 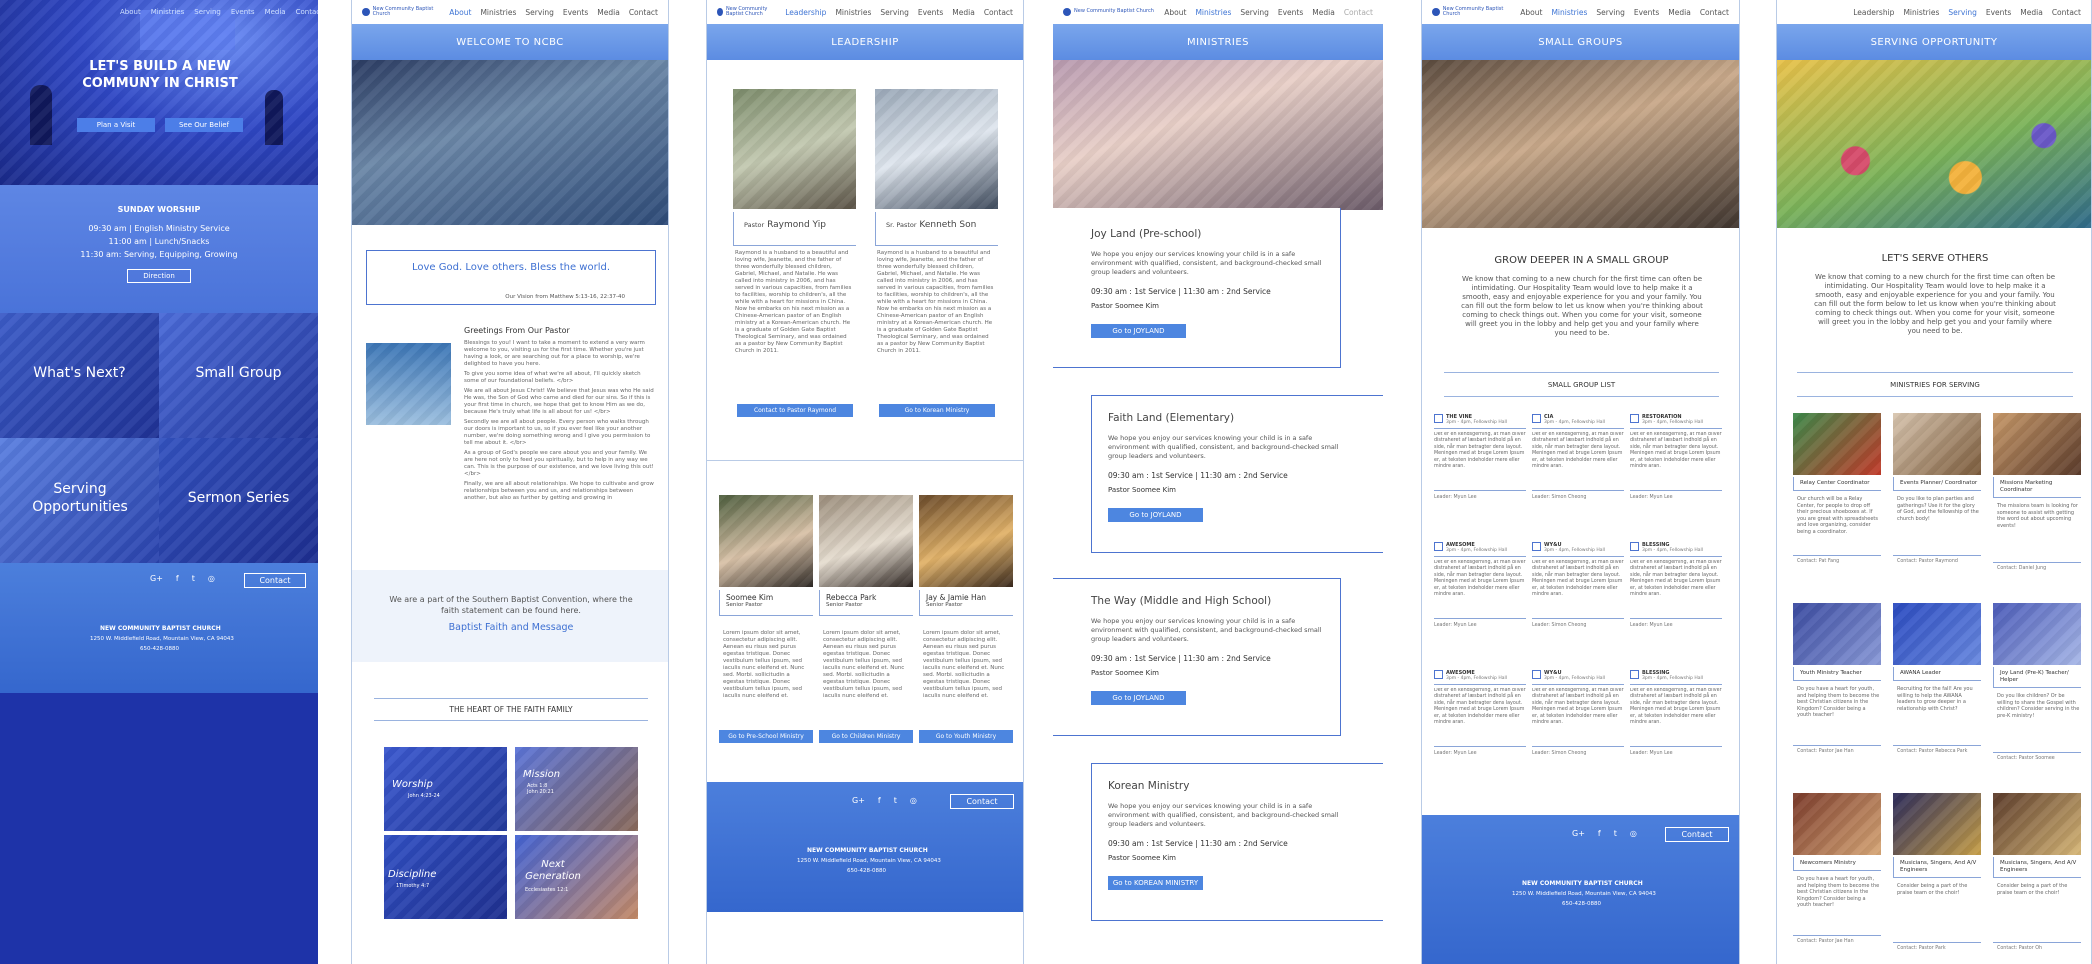 What do you see at coordinates (445, 789) in the screenshot?
I see `tile-worship: Worship John 4:23-24` at bounding box center [445, 789].